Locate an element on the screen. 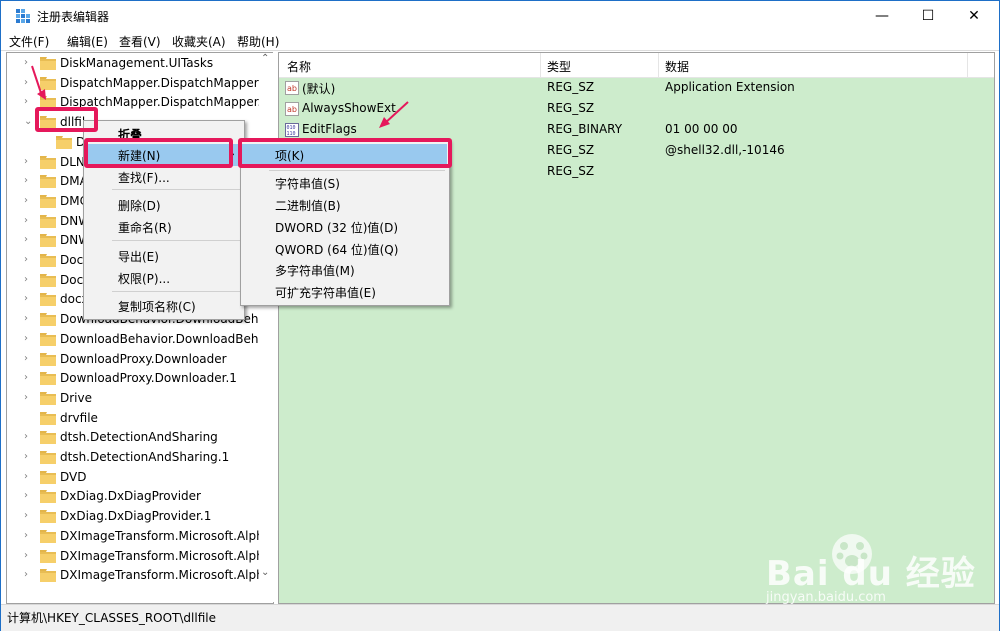 The width and height of the screenshot is (1000, 631). menu-edit: 编辑(E) is located at coordinates (87, 41).